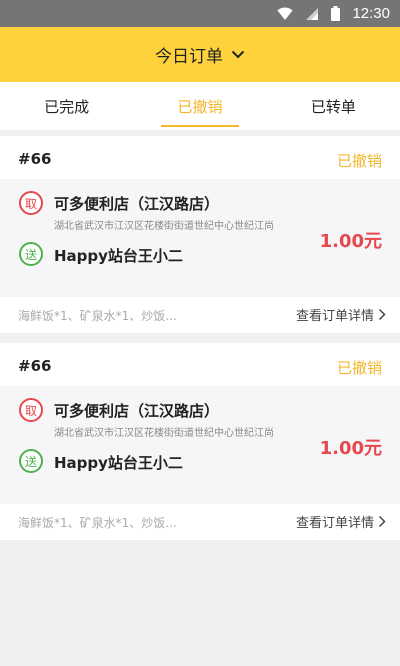 Image resolution: width=400 pixels, height=666 pixels. Describe the element at coordinates (66, 106) in the screenshot. I see `tab-completed: 已完成` at that location.